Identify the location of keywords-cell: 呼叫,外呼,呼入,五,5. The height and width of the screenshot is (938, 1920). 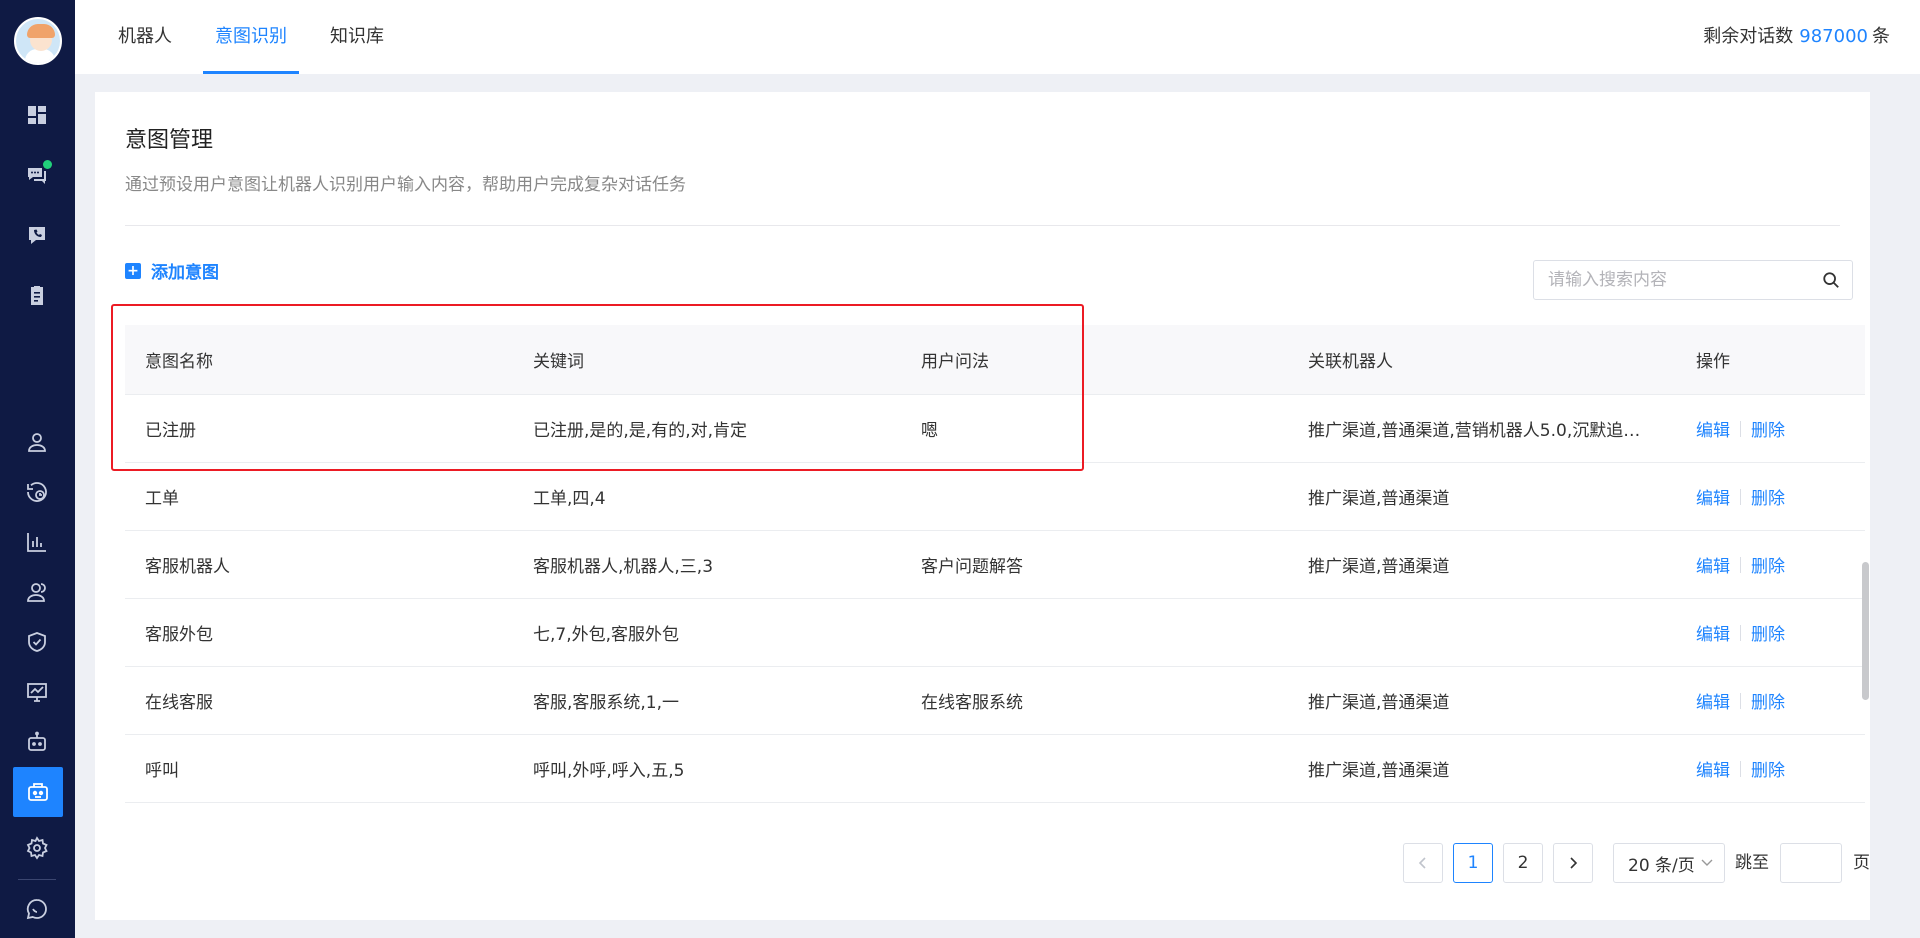
(609, 771).